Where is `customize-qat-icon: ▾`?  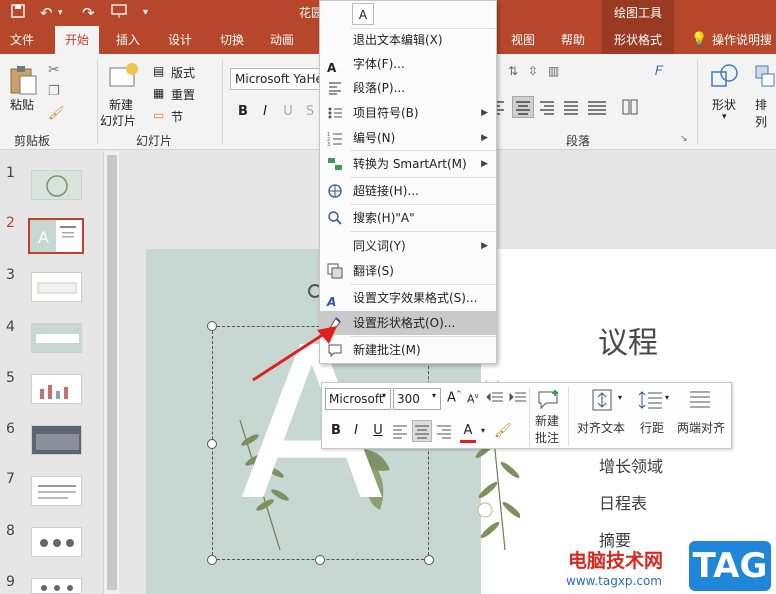
customize-qat-icon: ▾ is located at coordinates (145, 13).